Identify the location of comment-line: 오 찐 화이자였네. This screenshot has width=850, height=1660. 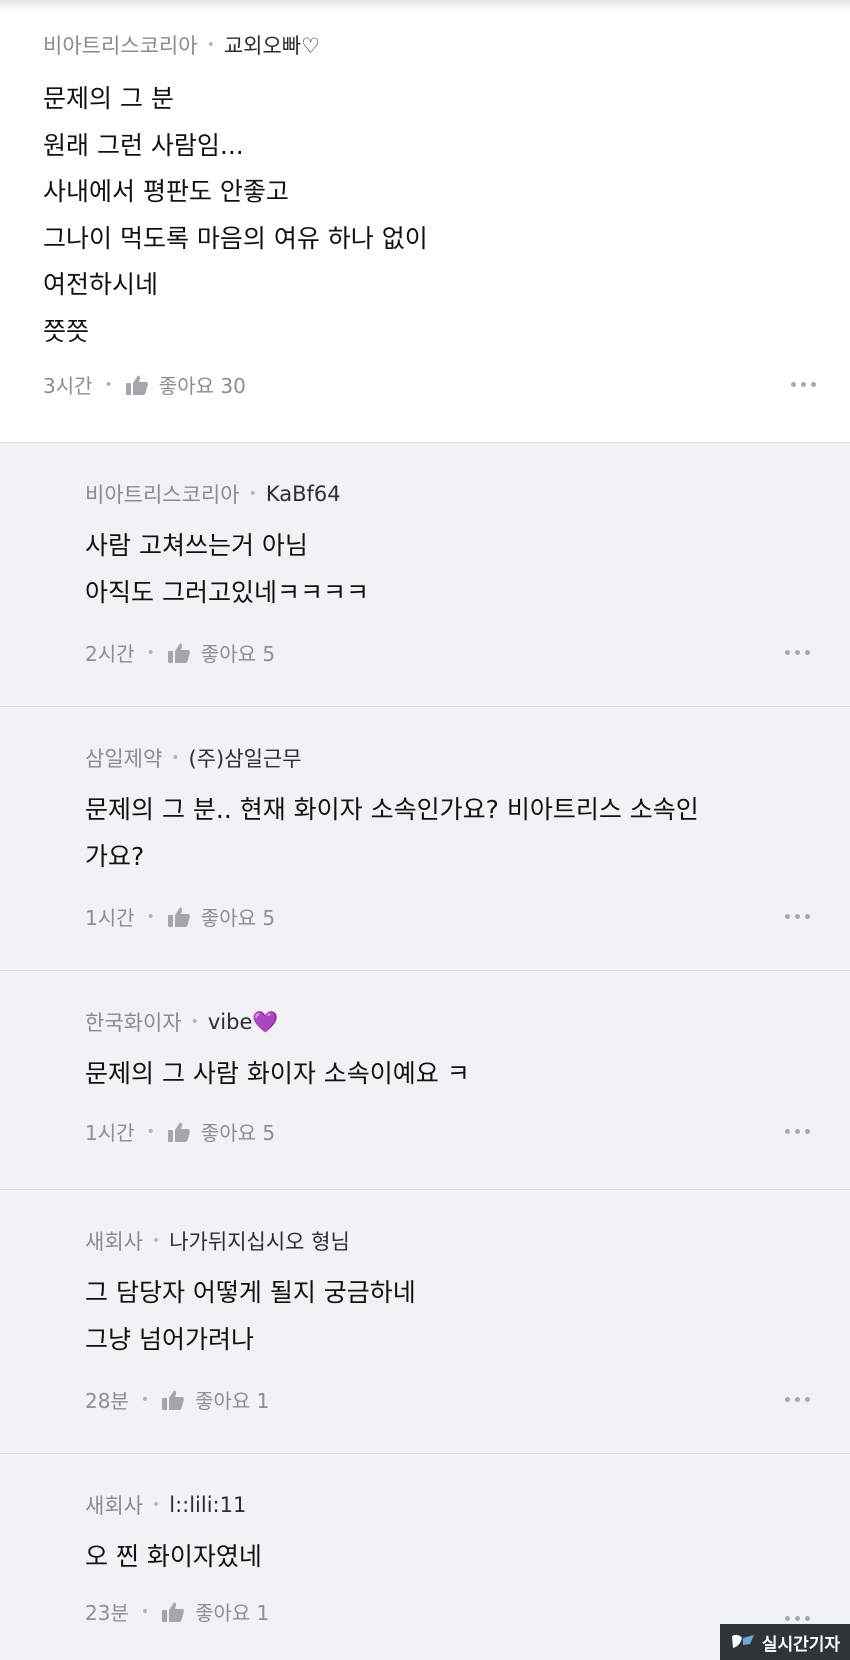
(173, 1556).